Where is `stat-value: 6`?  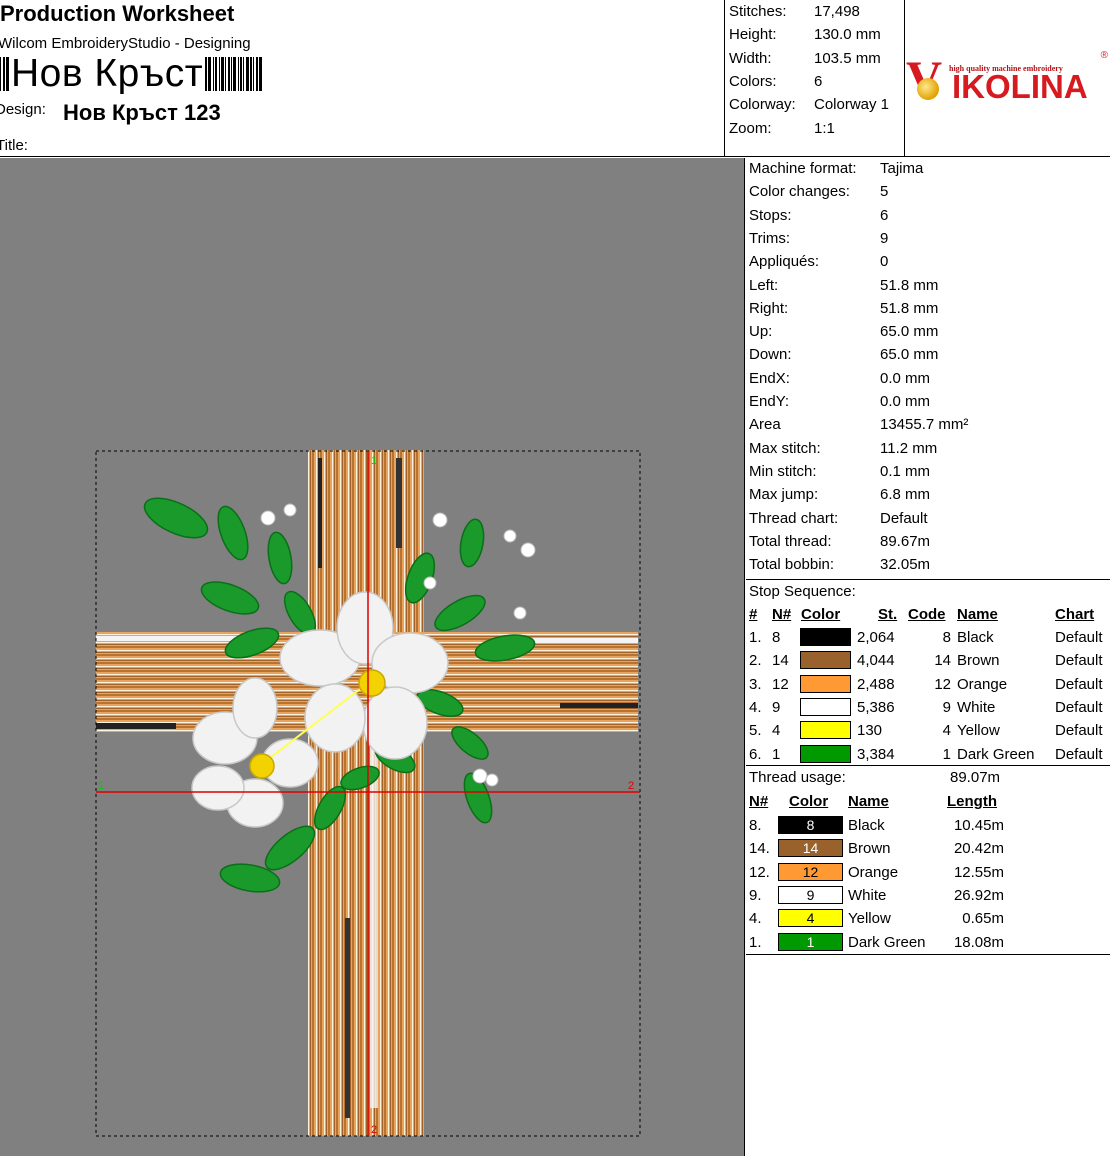
stat-value: 6 is located at coordinates (884, 215).